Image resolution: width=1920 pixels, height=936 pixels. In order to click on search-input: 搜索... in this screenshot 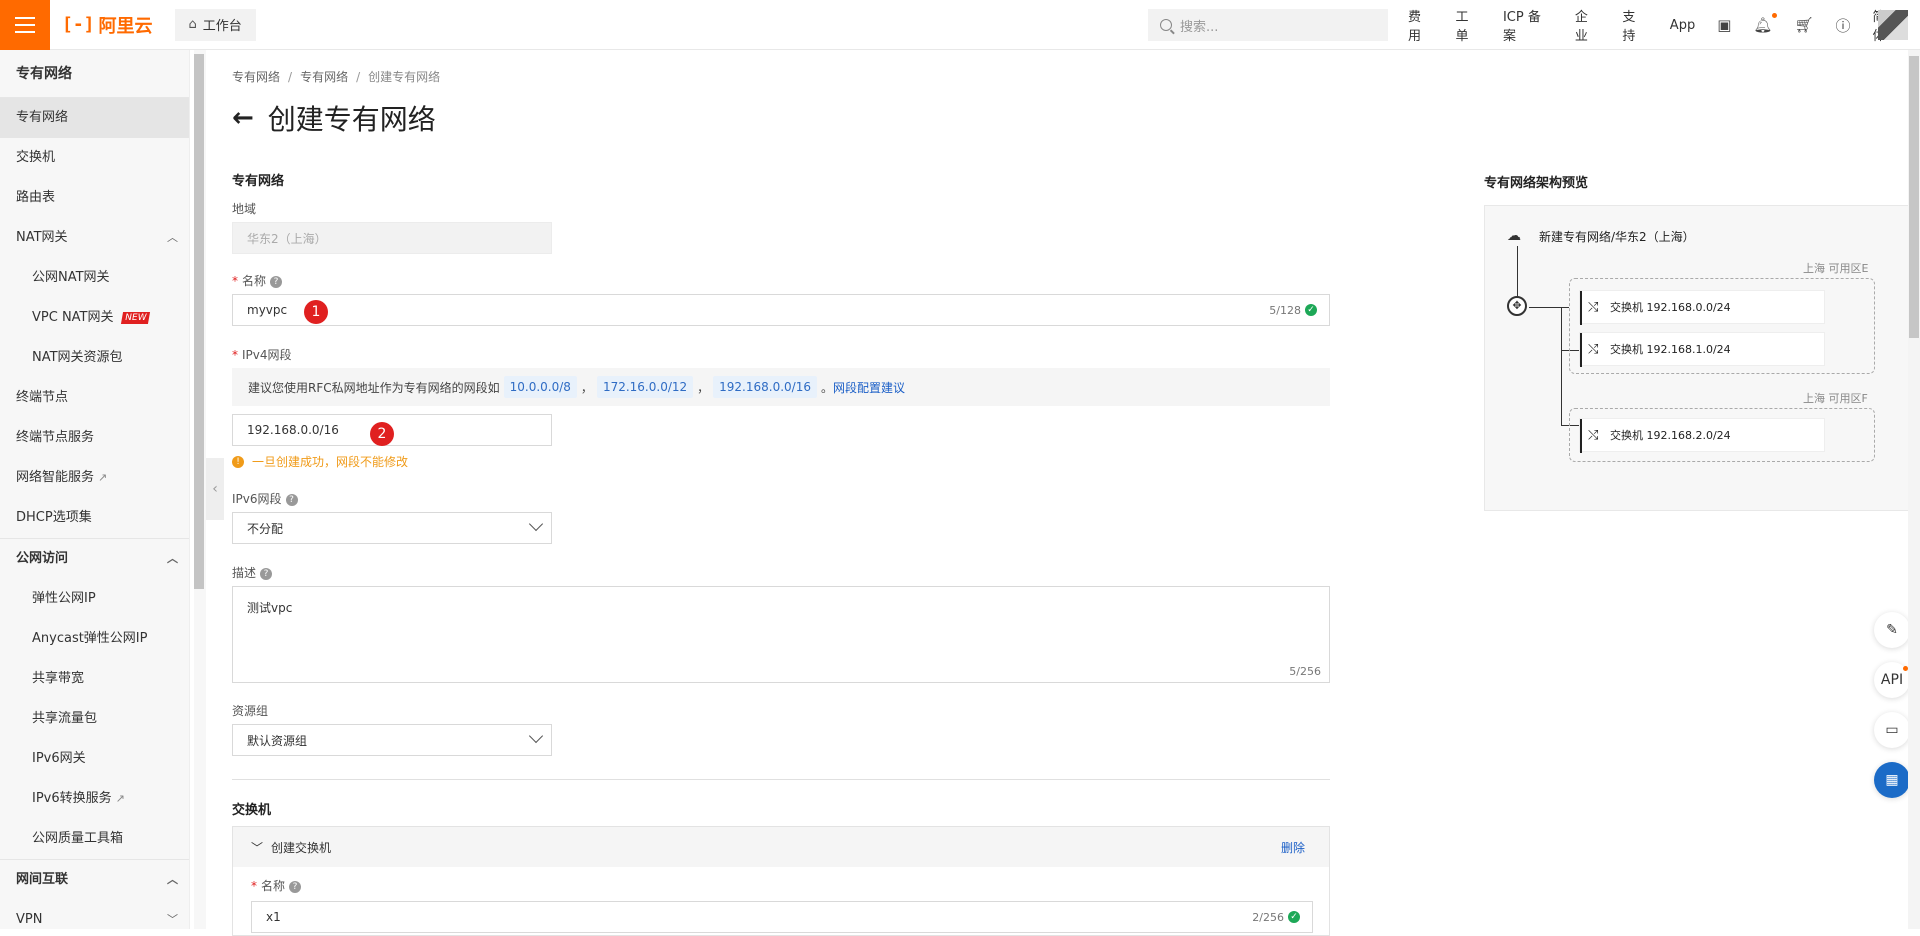, I will do `click(1268, 25)`.